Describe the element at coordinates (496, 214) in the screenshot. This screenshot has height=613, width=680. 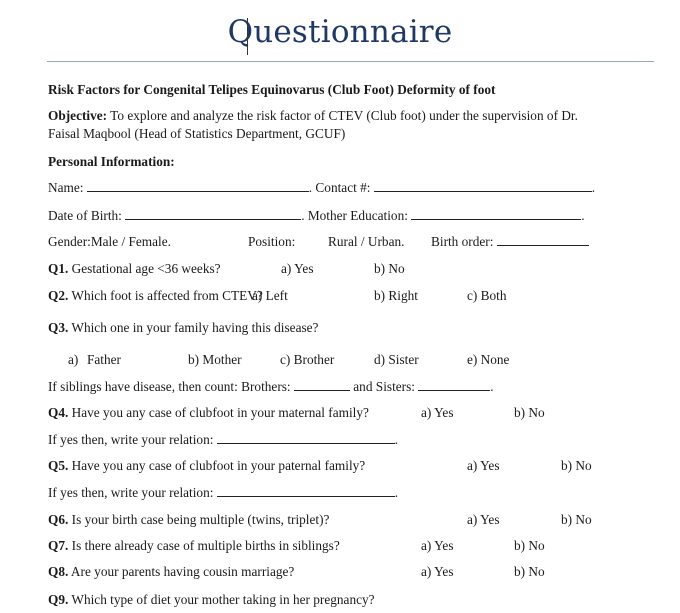
I see `mother-education-field` at that location.